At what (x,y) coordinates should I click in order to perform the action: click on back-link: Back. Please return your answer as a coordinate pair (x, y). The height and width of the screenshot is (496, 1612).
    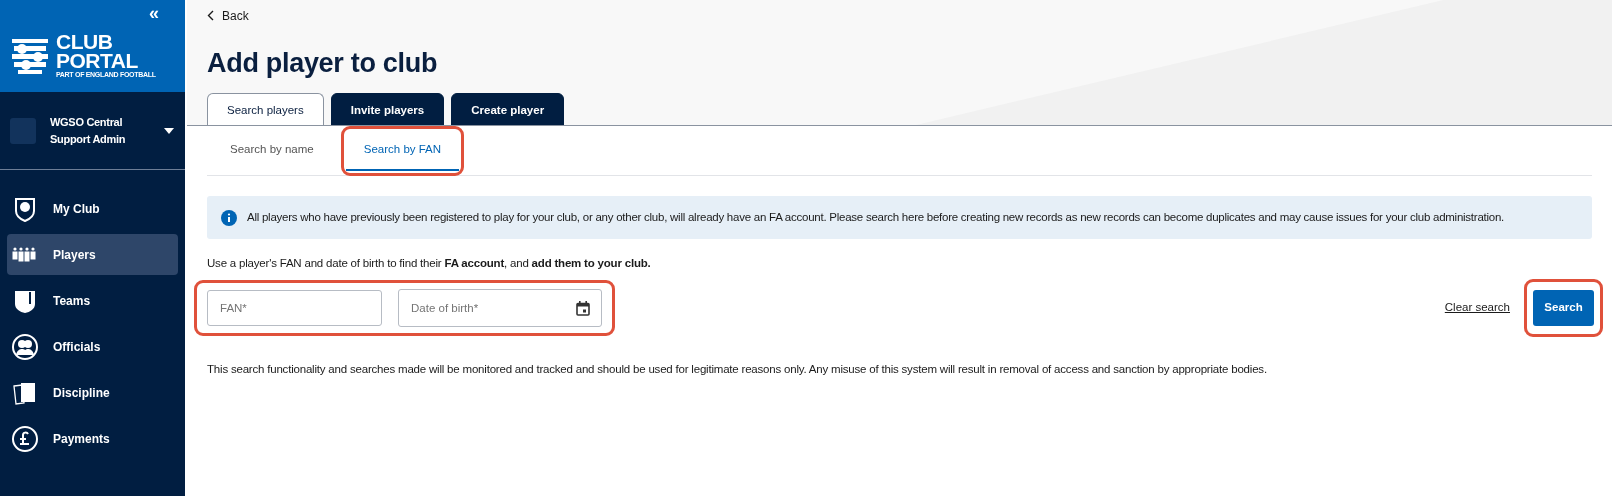
    Looking at the image, I should click on (228, 15).